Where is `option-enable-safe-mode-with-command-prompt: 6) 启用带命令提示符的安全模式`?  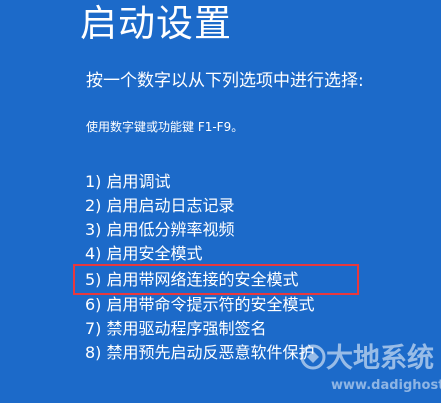
option-enable-safe-mode-with-command-prompt: 6) 启用带命令提示符的安全模式 is located at coordinates (220, 305).